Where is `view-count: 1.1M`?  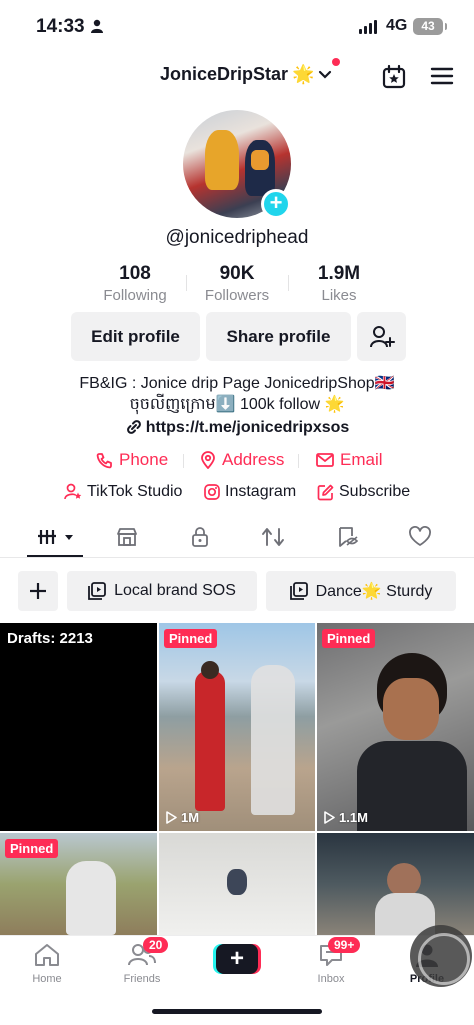
view-count: 1.1M is located at coordinates (346, 817).